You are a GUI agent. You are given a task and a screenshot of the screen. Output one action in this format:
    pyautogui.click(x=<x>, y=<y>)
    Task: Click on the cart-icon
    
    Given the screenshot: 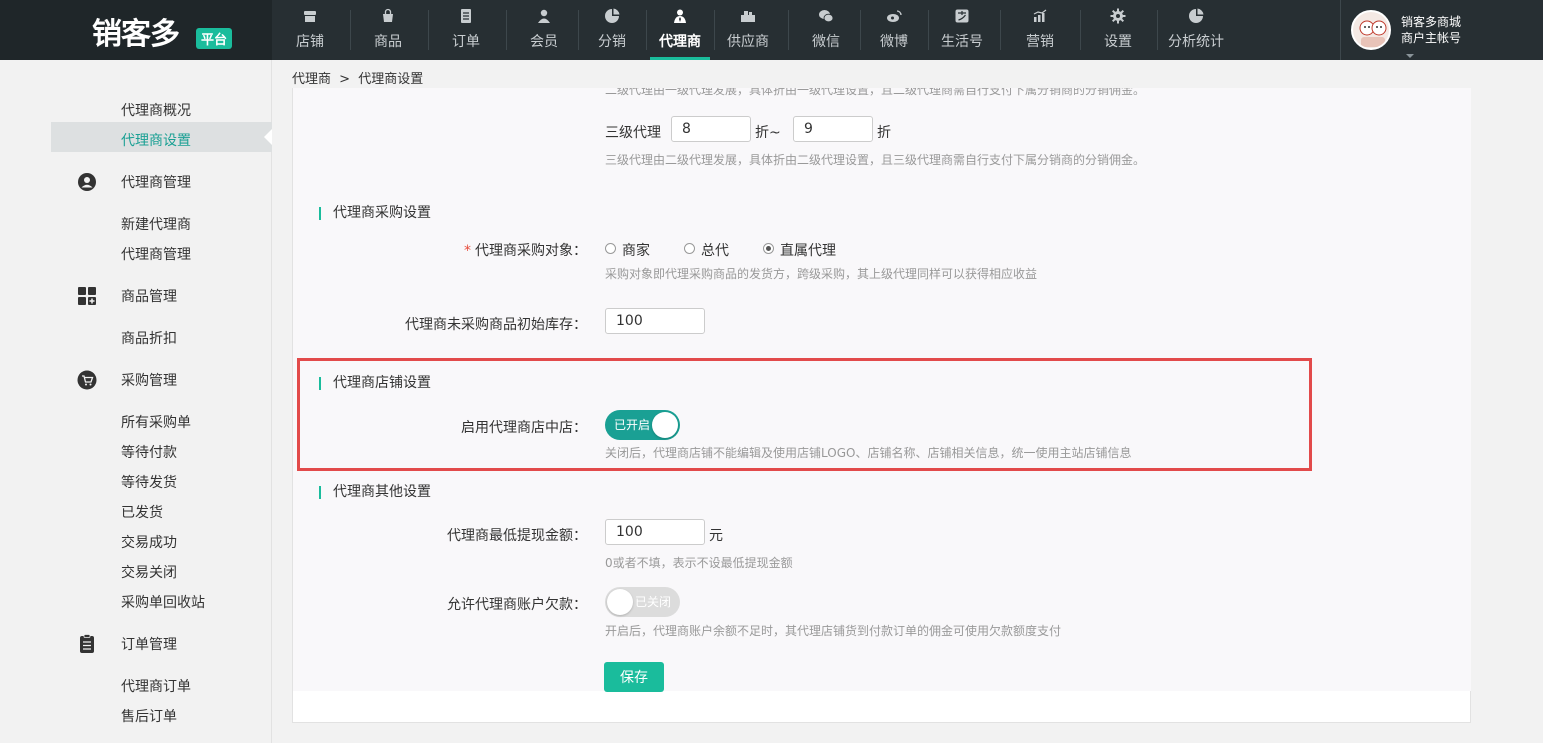 What is the action you would take?
    pyautogui.click(x=87, y=380)
    